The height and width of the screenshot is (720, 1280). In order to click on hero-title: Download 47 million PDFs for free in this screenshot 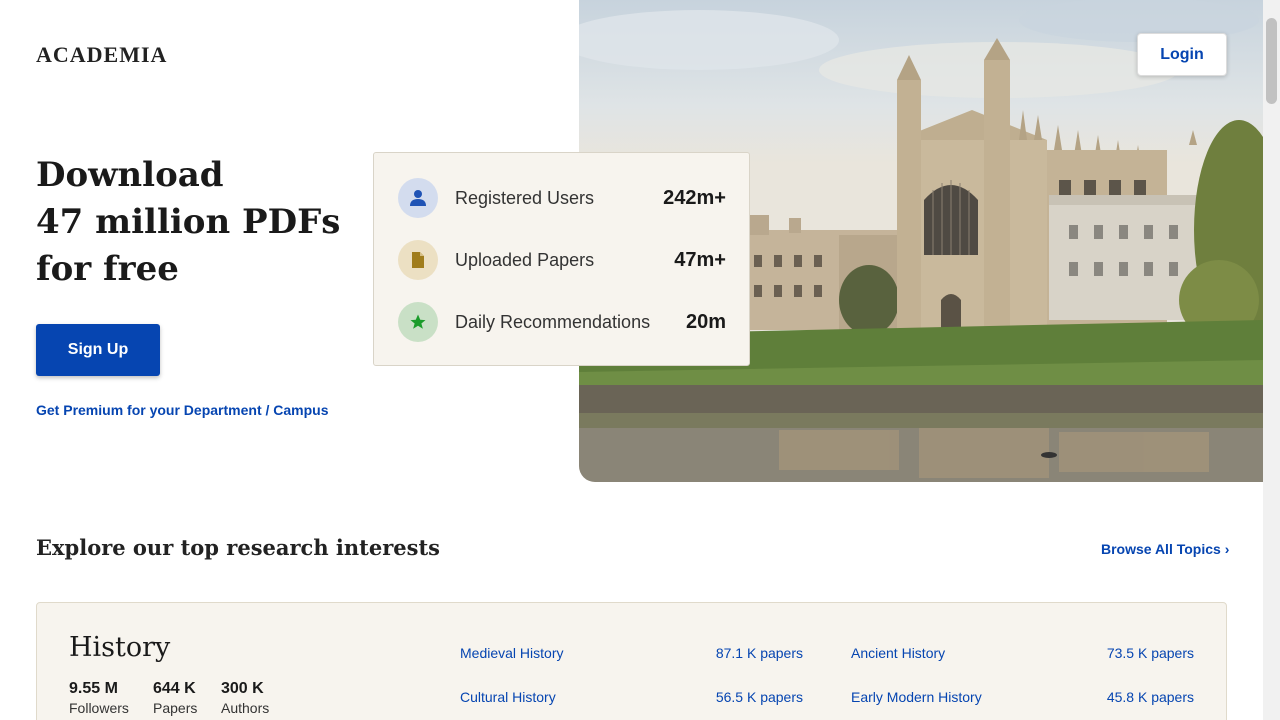, I will do `click(201, 222)`.